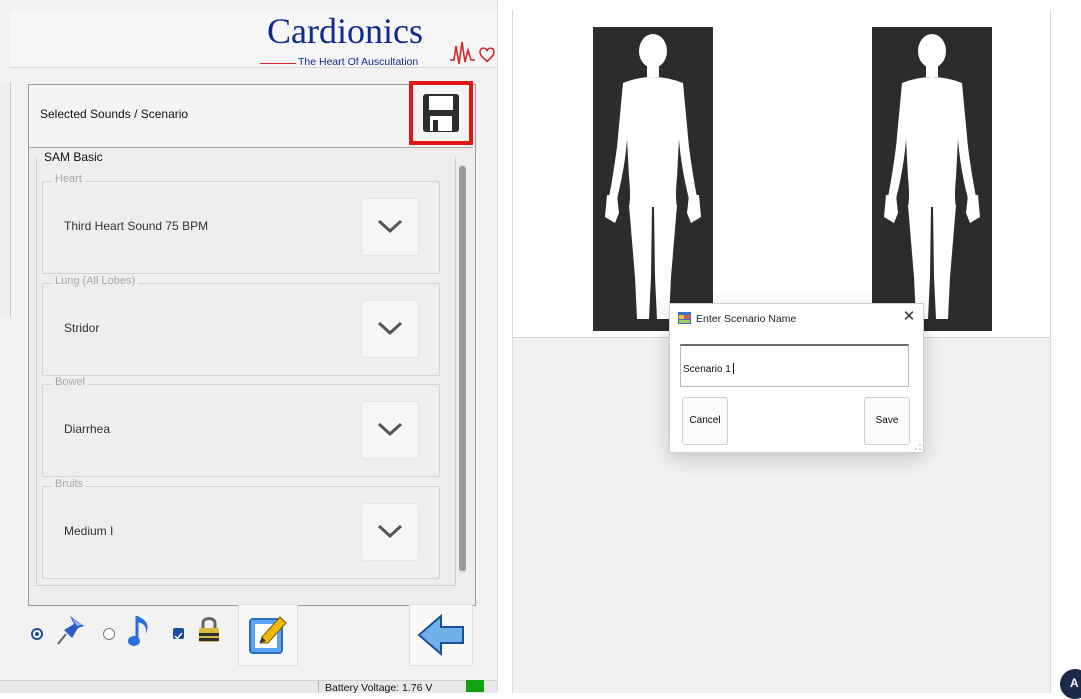 The width and height of the screenshot is (1081, 699). What do you see at coordinates (209, 629) in the screenshot?
I see `padlock-icon` at bounding box center [209, 629].